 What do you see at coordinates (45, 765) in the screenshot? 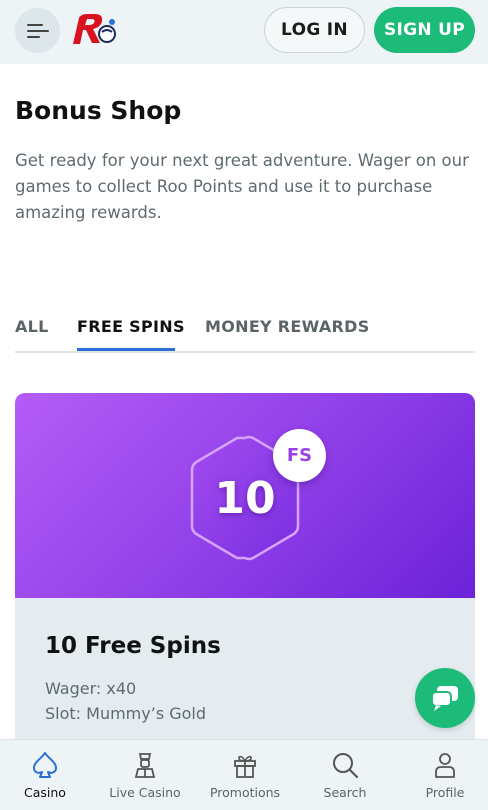
I see `spade-icon` at bounding box center [45, 765].